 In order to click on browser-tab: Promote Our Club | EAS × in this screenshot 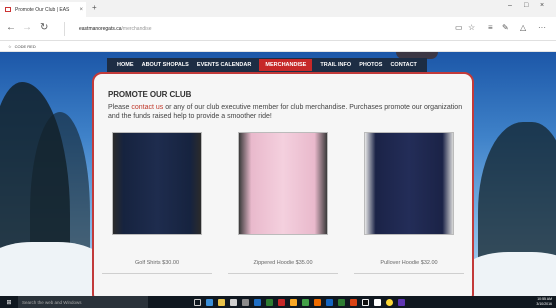, I will do `click(43, 9)`.